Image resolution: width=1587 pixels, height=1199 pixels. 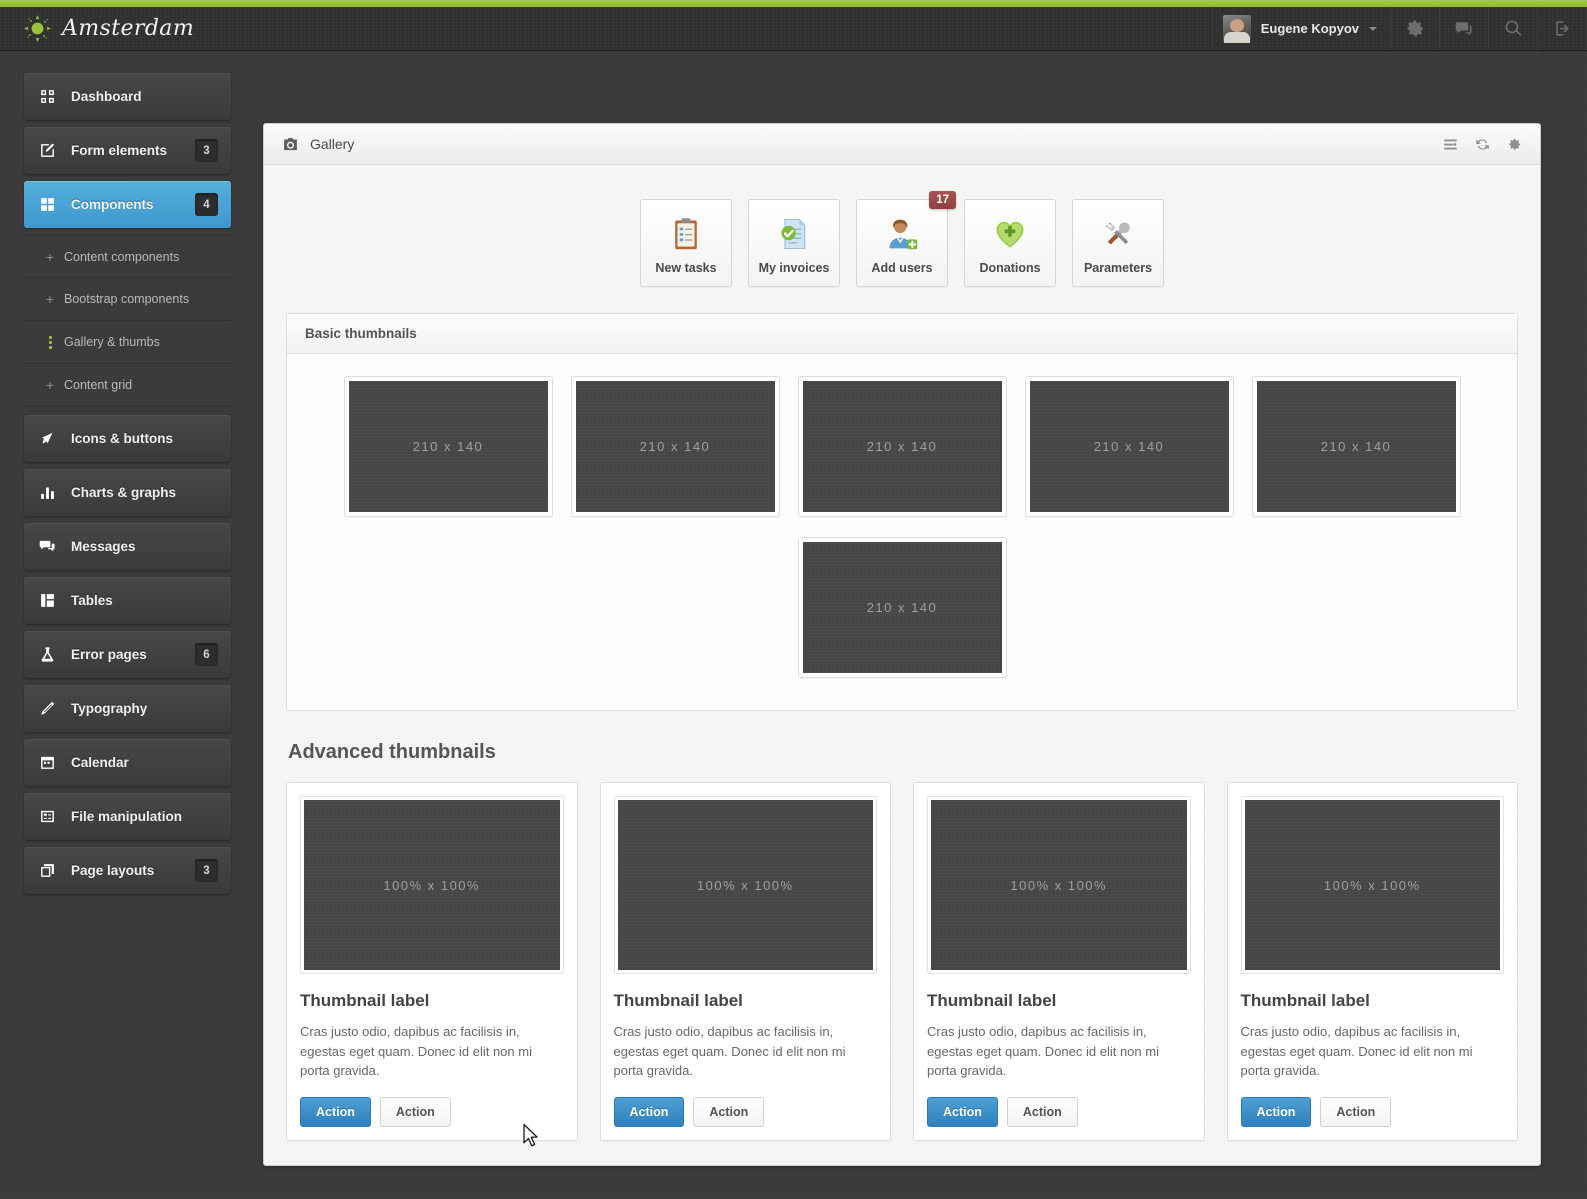 I want to click on mouse-cursor, so click(x=530, y=1135).